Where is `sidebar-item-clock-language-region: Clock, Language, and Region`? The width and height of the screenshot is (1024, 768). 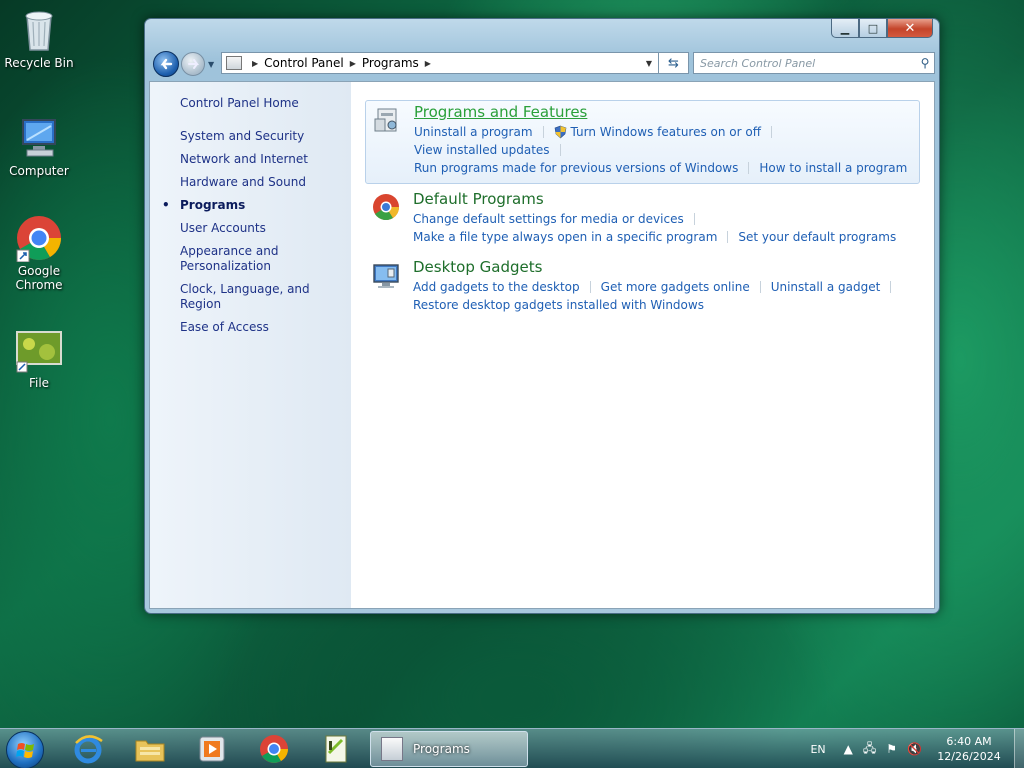 sidebar-item-clock-language-region: Clock, Language, and Region is located at coordinates (250, 297).